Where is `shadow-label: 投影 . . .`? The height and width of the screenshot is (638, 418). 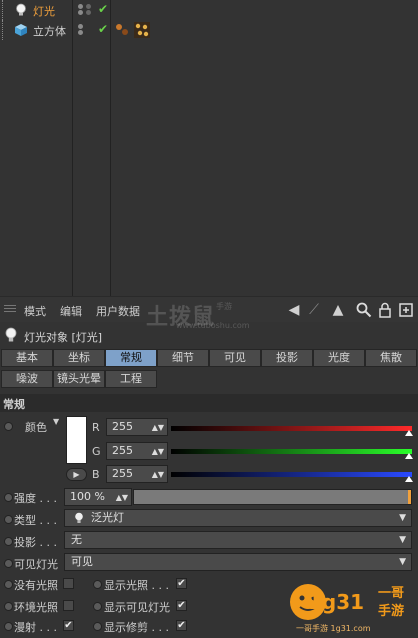 shadow-label: 投影 . . . is located at coordinates (35, 542).